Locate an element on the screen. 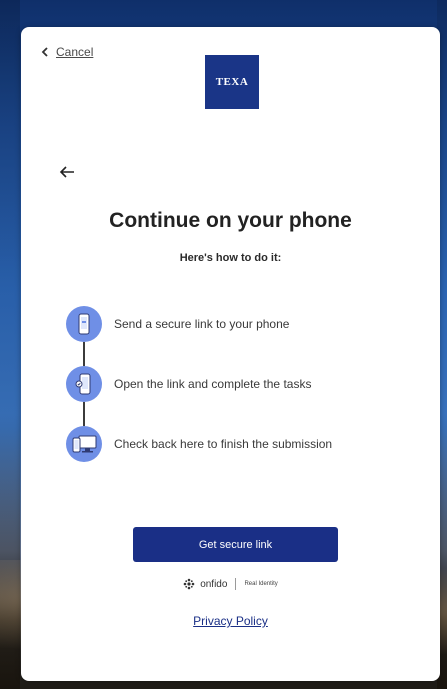 This screenshot has height=689, width=447. phone-desktop-icon is located at coordinates (84, 444).